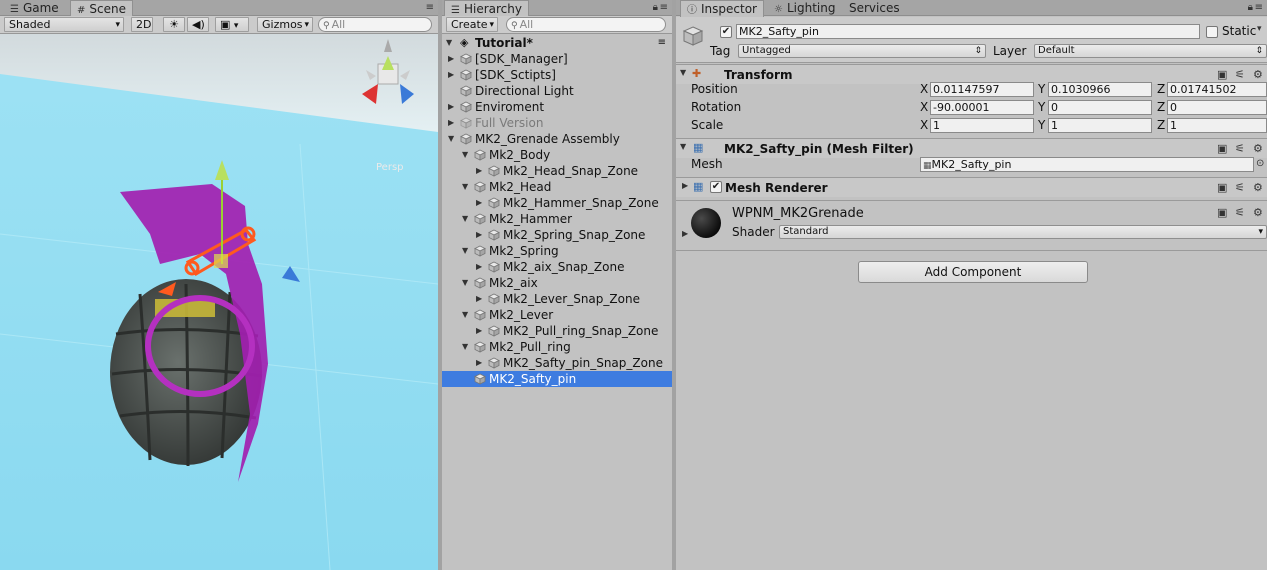  I want to click on hierarchy-item: MK2_Safty_pin, so click(557, 379).